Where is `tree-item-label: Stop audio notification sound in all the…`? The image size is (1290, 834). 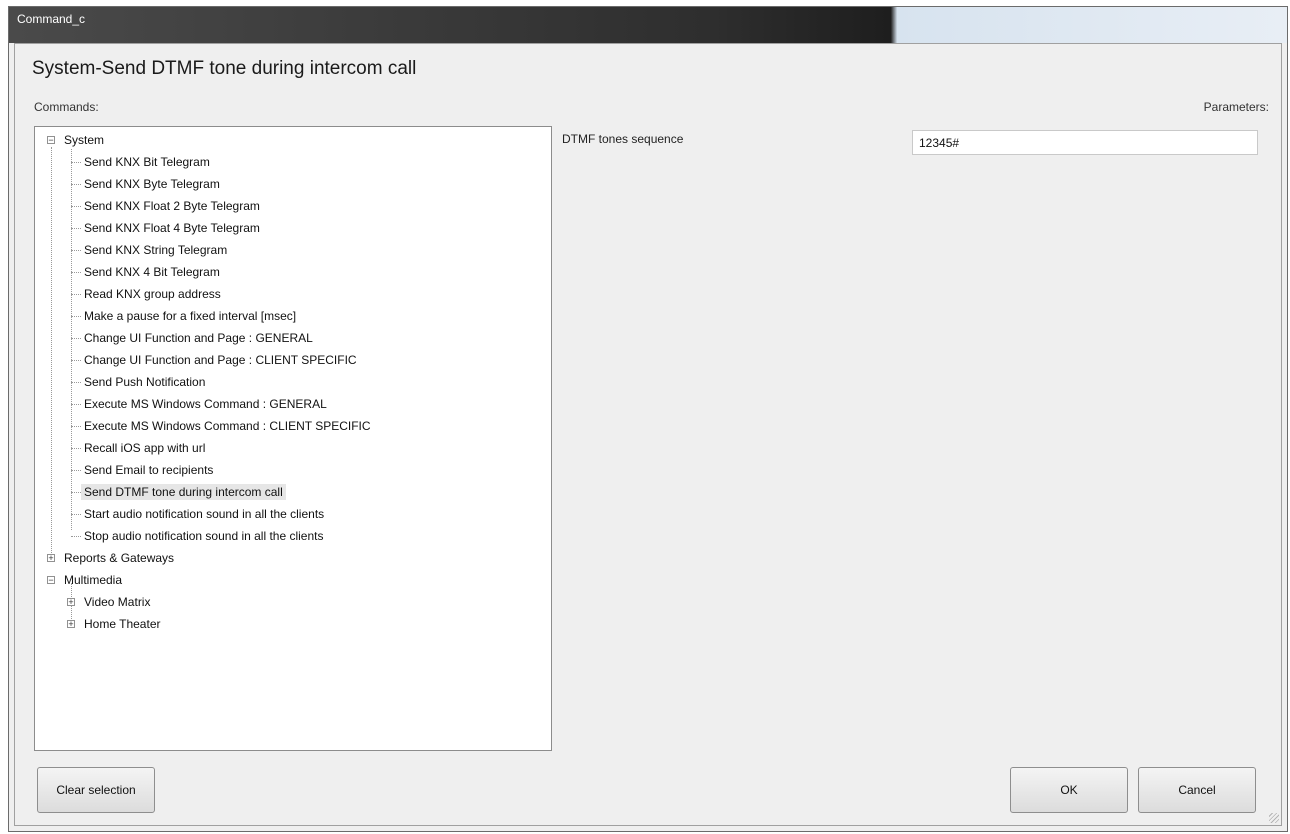
tree-item-label: Stop audio notification sound in all the… is located at coordinates (204, 536).